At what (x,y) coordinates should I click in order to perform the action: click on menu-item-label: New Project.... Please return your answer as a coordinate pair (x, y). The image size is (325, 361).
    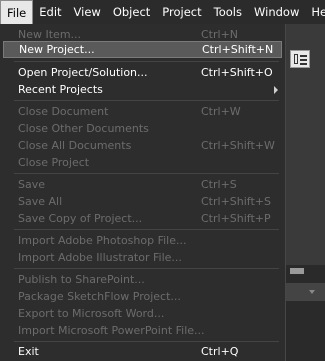
    Looking at the image, I should click on (57, 49).